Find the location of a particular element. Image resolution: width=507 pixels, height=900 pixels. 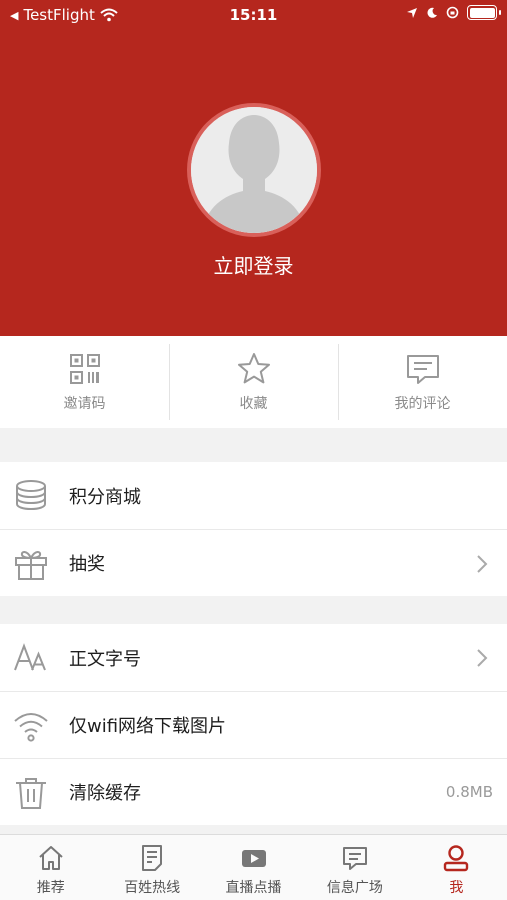

rotation-lock-icon is located at coordinates (452, 12).